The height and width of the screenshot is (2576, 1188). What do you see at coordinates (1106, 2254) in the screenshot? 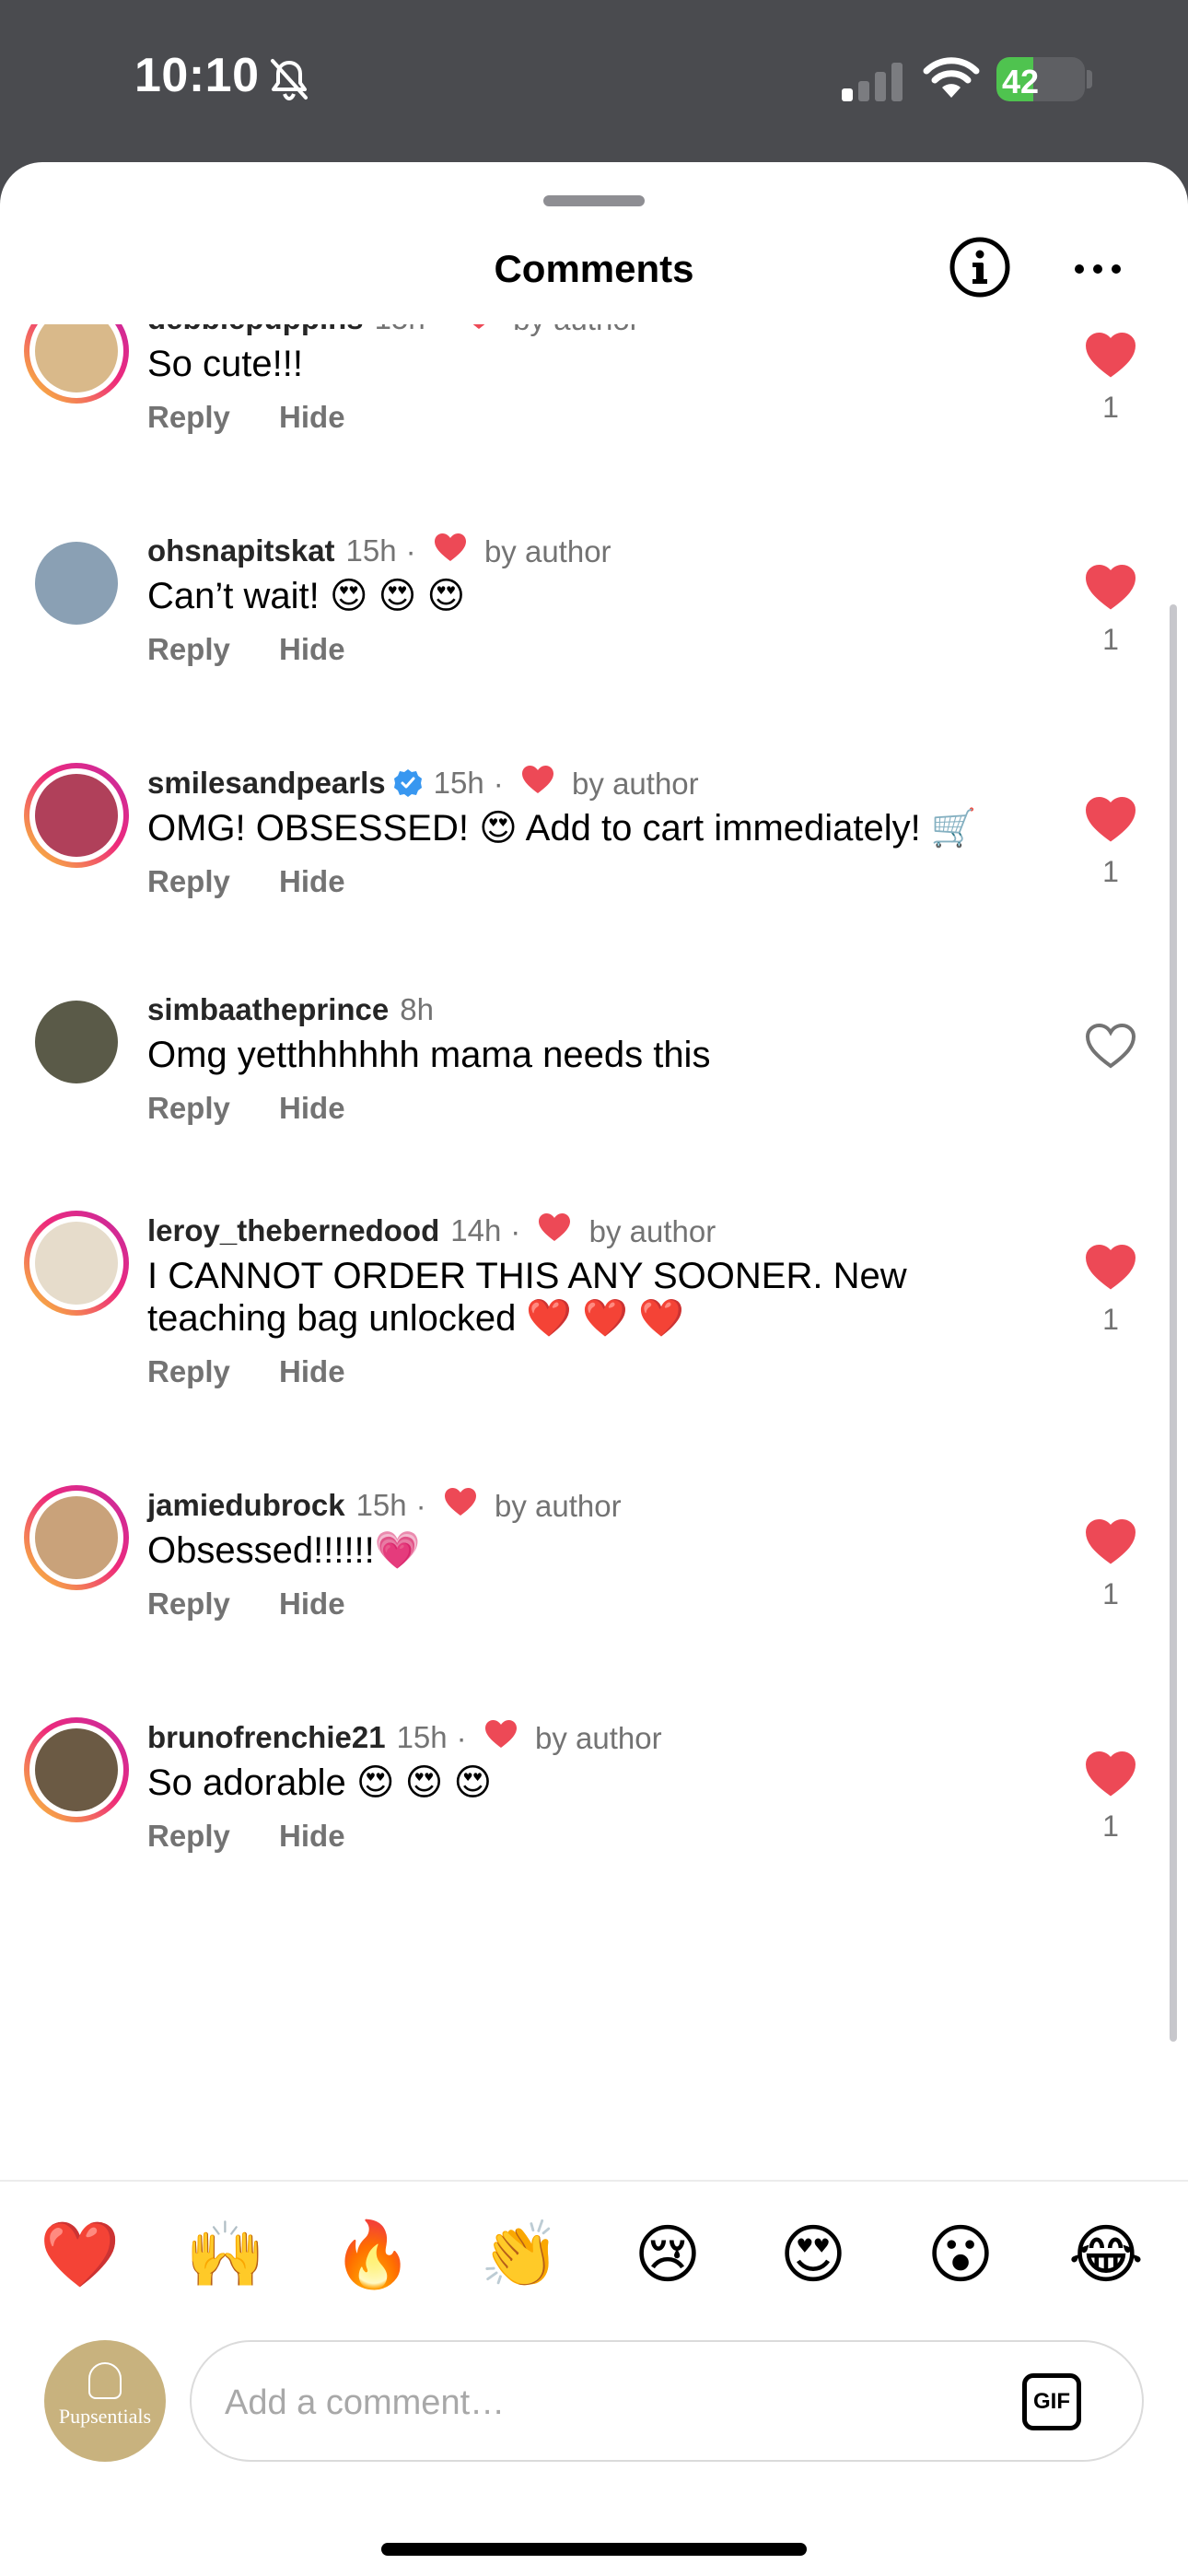
I see `reaction-emoji: 😂` at bounding box center [1106, 2254].